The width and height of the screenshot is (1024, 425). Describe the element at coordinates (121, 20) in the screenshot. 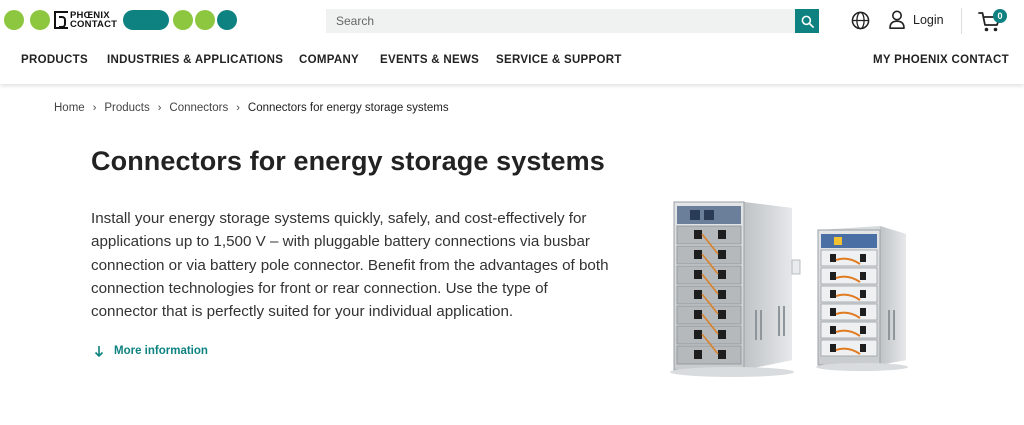

I see `phoenix-contact-logo: PHŒNIX CONTACT` at that location.